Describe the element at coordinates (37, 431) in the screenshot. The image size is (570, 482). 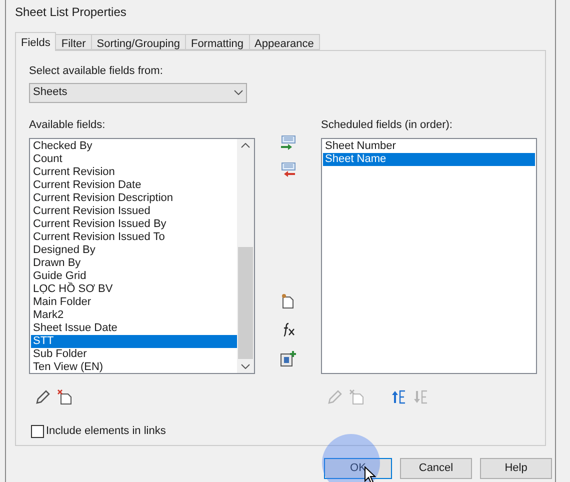
I see `checkbox` at that location.